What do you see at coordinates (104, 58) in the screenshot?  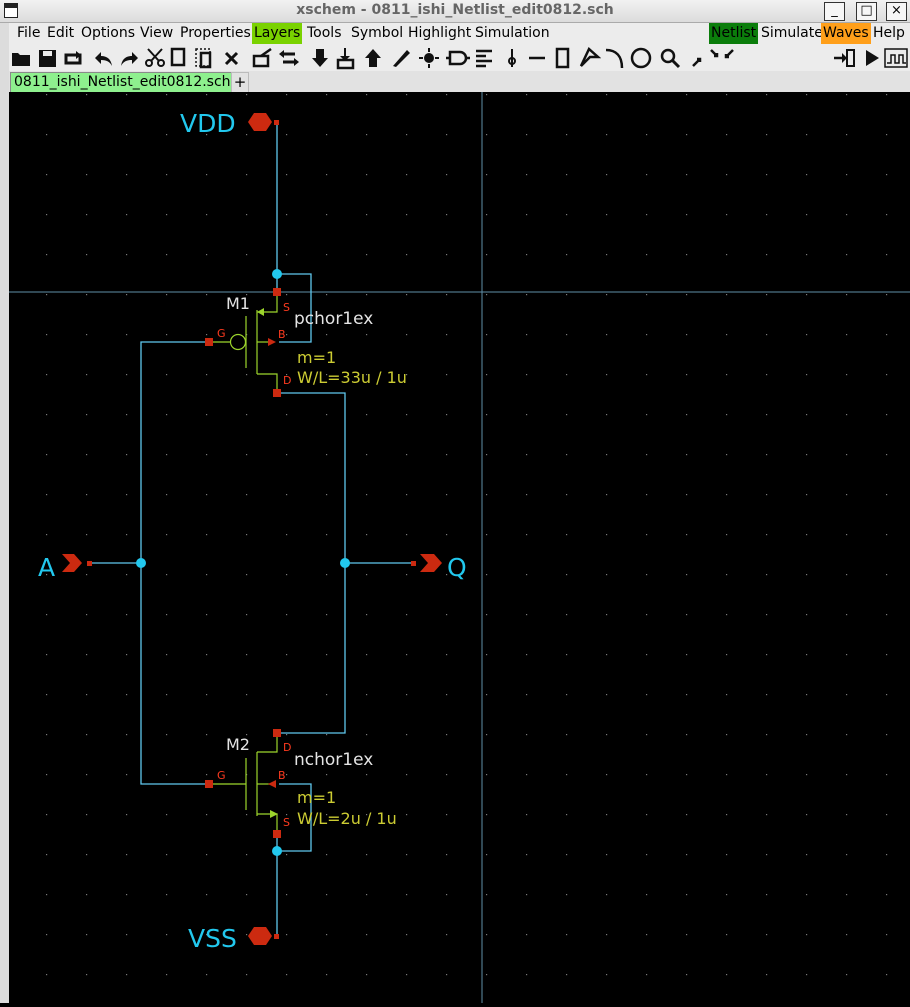 I see `undo-icon` at bounding box center [104, 58].